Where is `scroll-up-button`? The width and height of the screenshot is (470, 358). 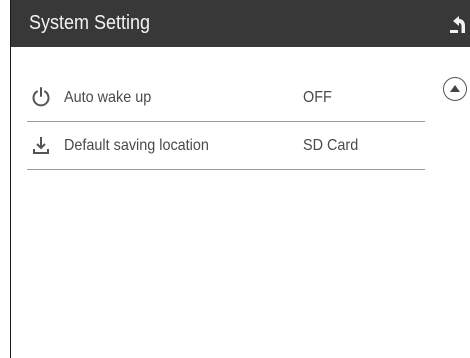
scroll-up-button is located at coordinates (455, 89).